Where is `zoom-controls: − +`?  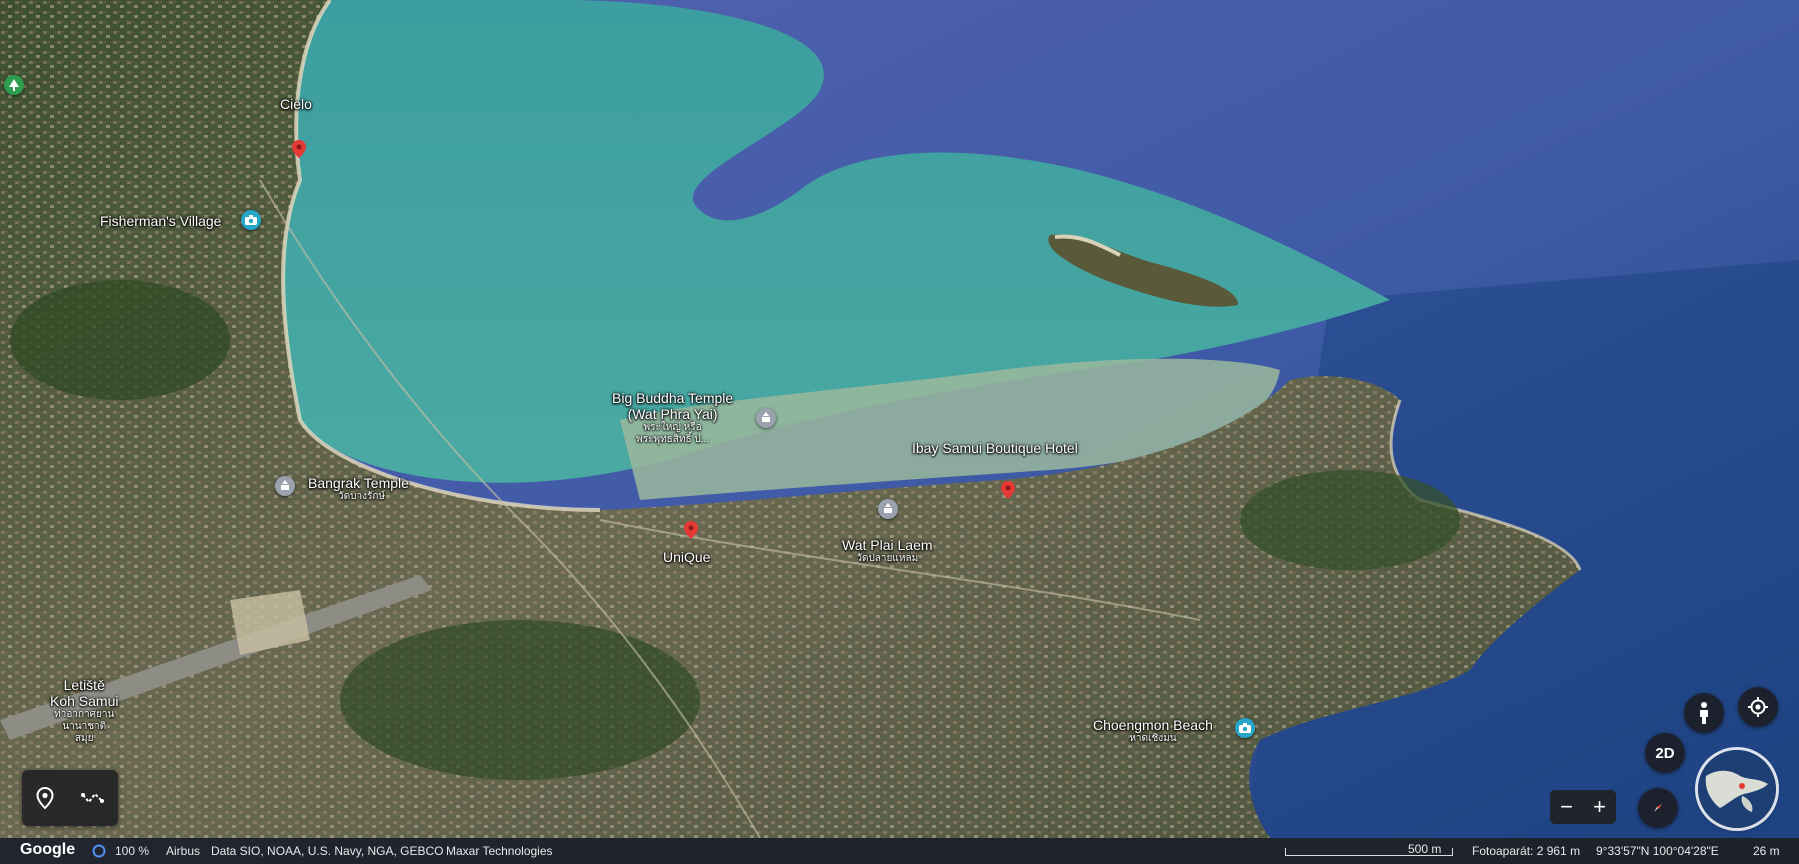
zoom-controls: − + is located at coordinates (1583, 807).